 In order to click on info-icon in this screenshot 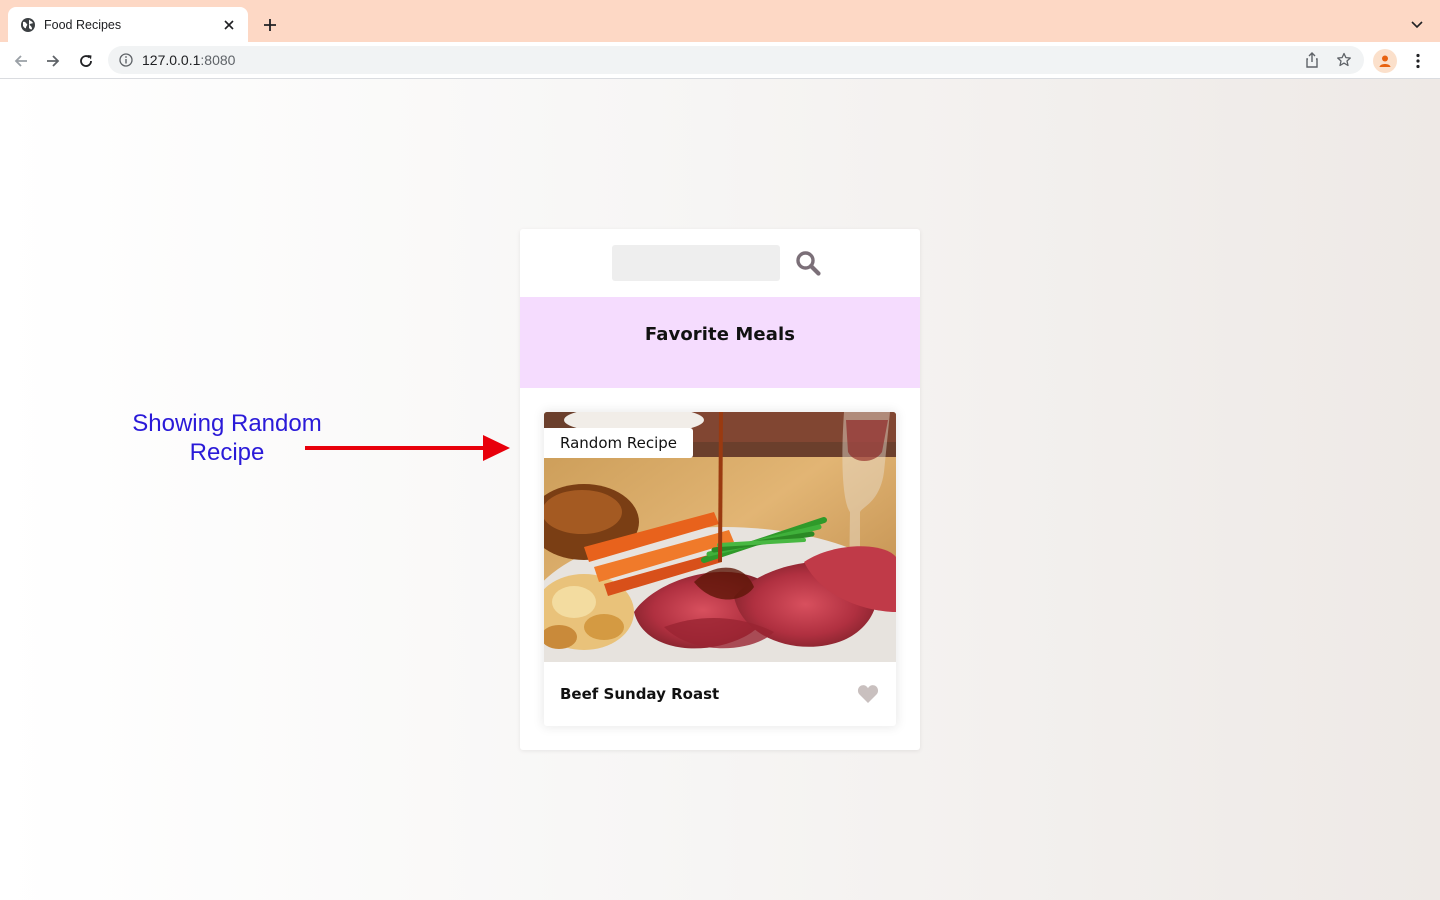, I will do `click(126, 60)`.